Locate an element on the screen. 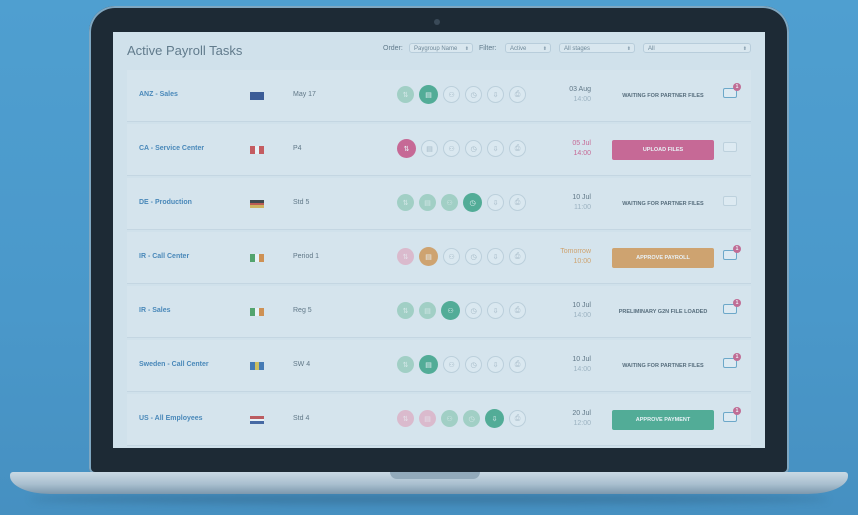  stage-select: All stages ⬍ is located at coordinates (597, 48).